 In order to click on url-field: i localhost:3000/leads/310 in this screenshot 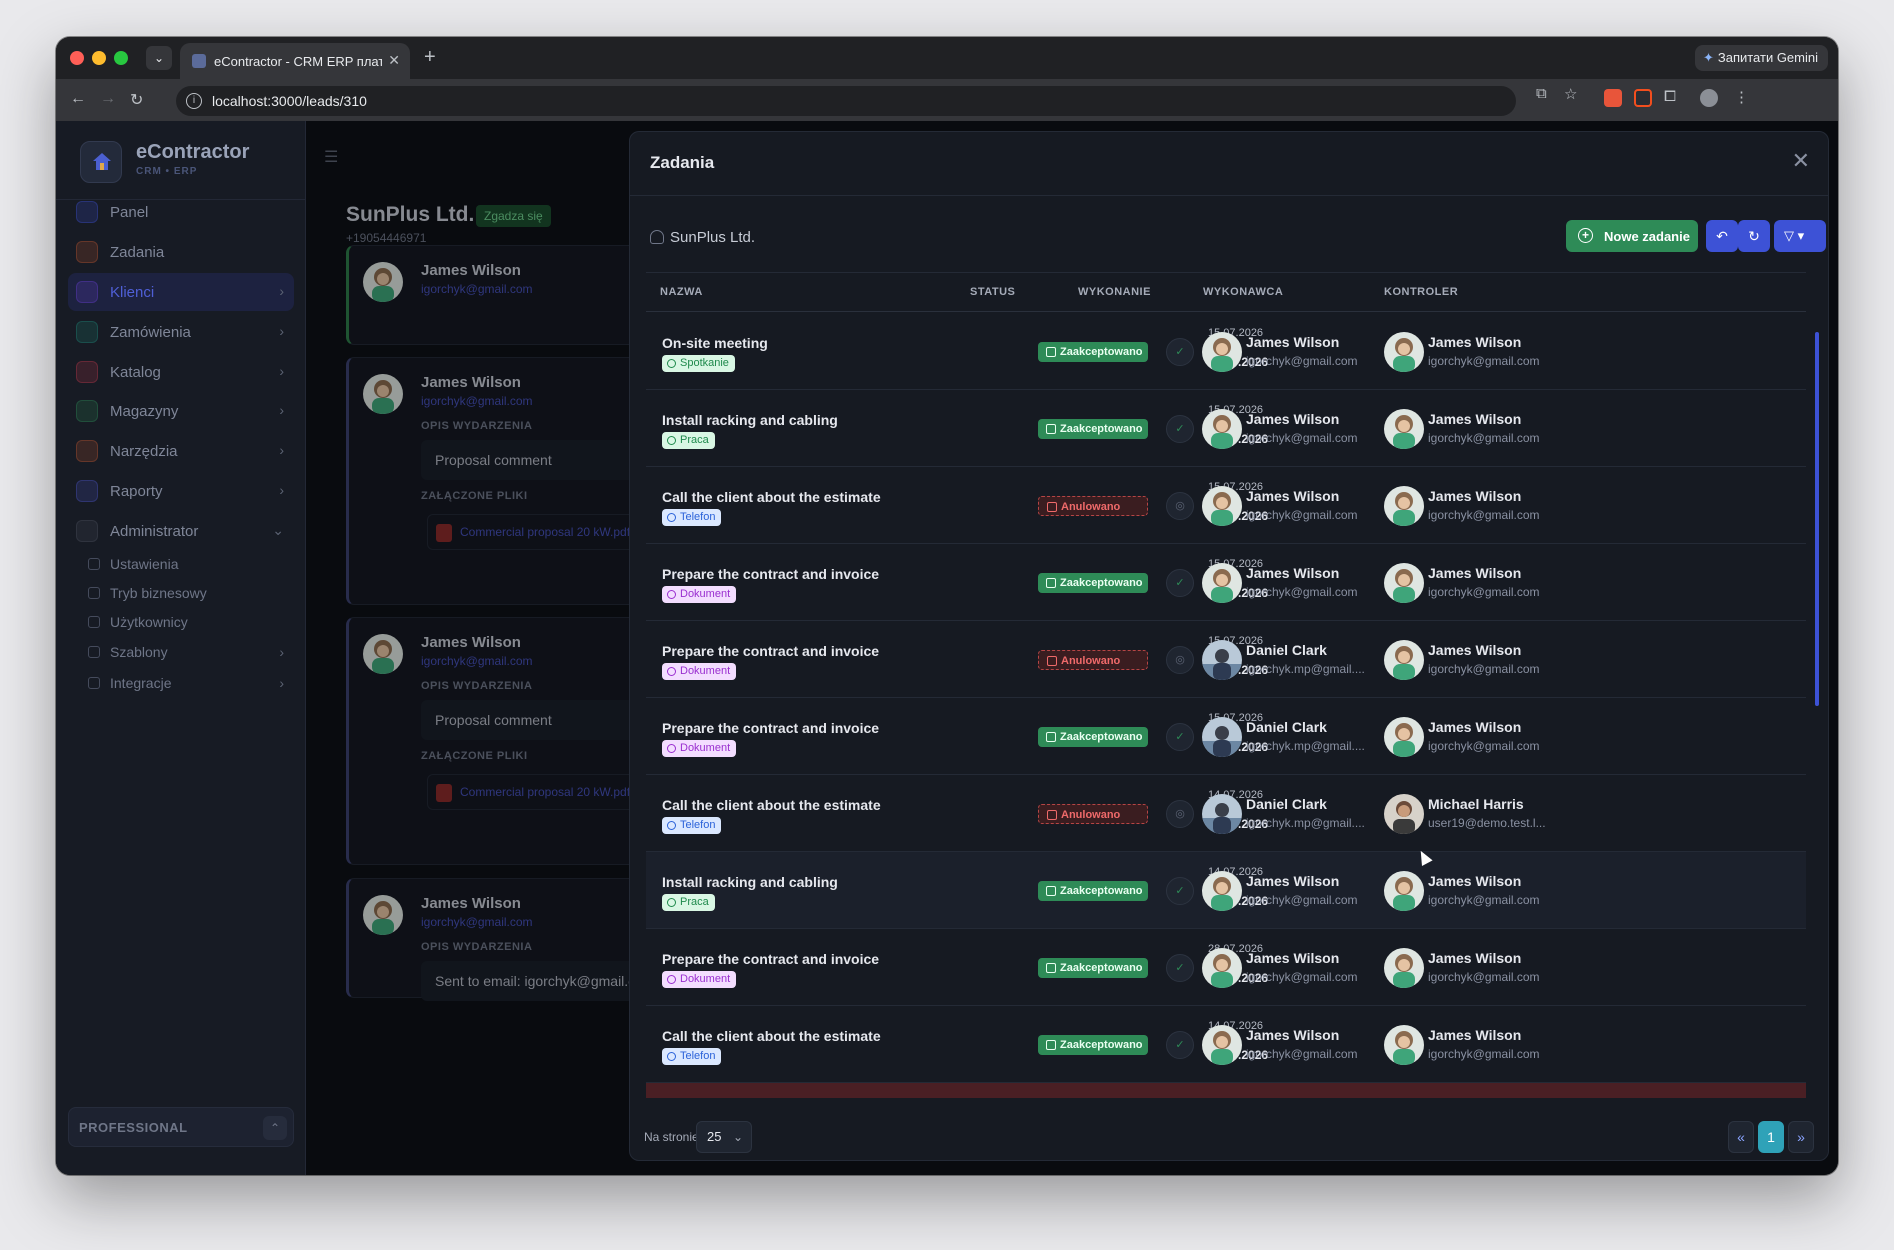, I will do `click(846, 101)`.